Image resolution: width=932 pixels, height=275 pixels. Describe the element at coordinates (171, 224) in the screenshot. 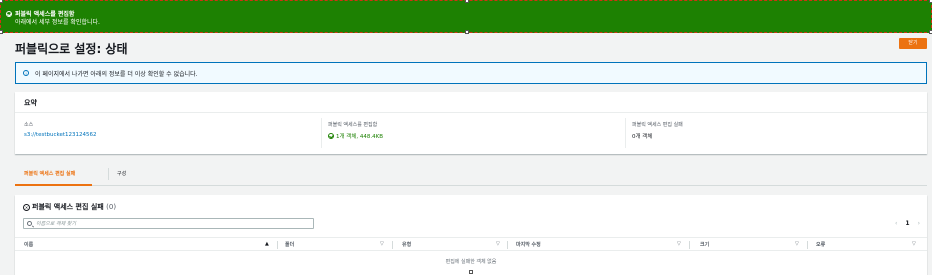

I see `search-input` at that location.